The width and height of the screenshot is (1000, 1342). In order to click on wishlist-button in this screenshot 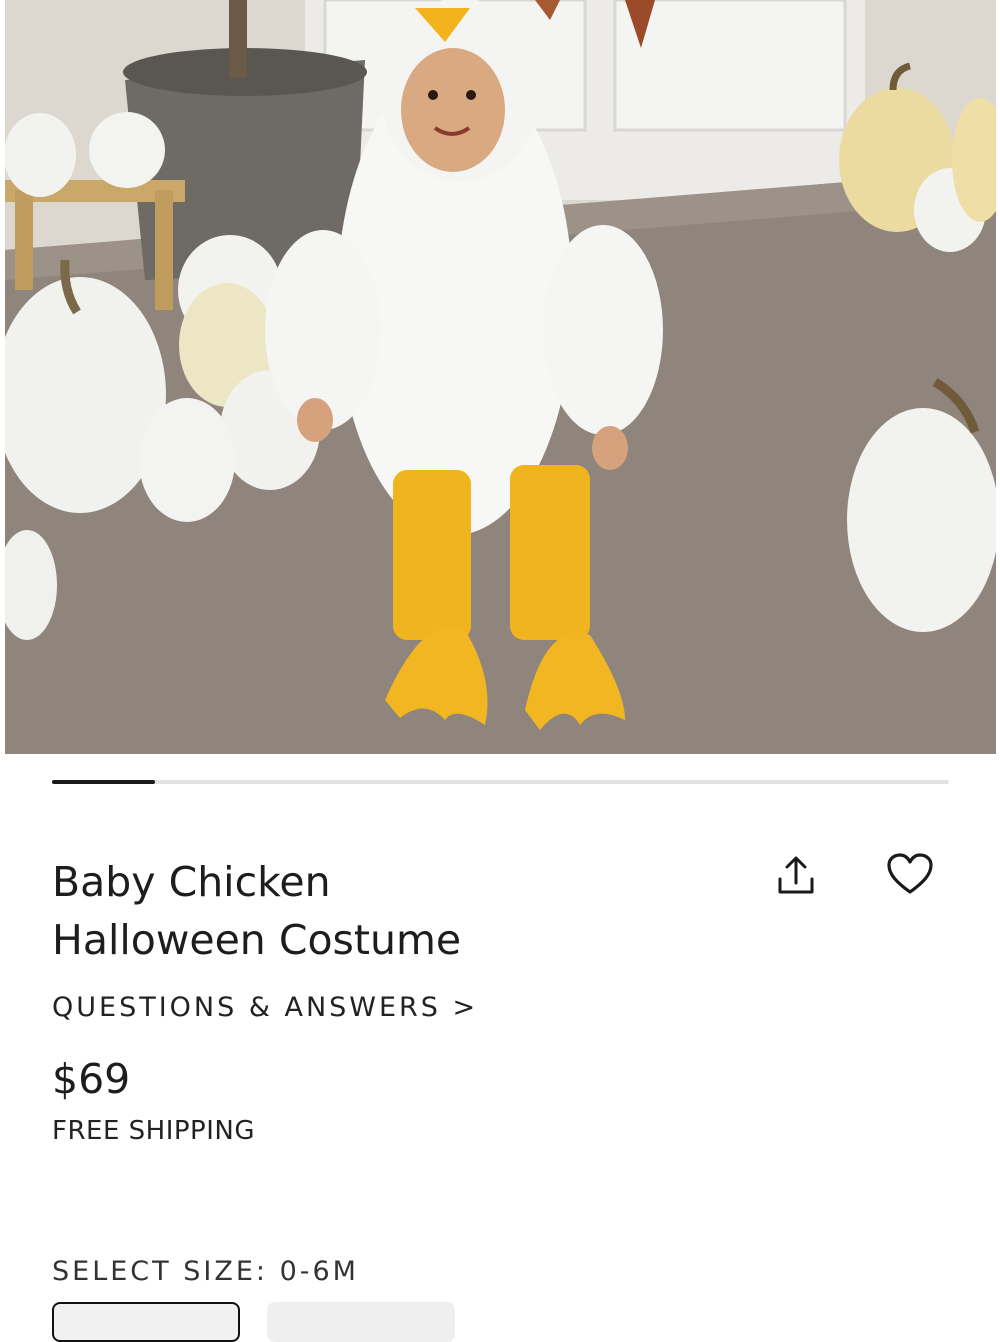, I will do `click(910, 874)`.